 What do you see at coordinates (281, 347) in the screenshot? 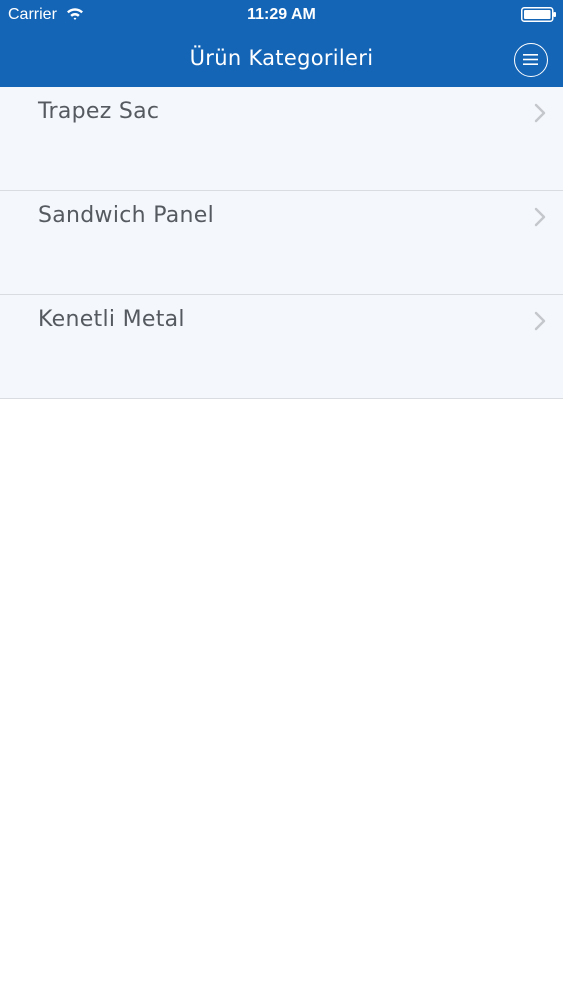
I see `category-item-kenetli-metal: Kenetli Metal` at bounding box center [281, 347].